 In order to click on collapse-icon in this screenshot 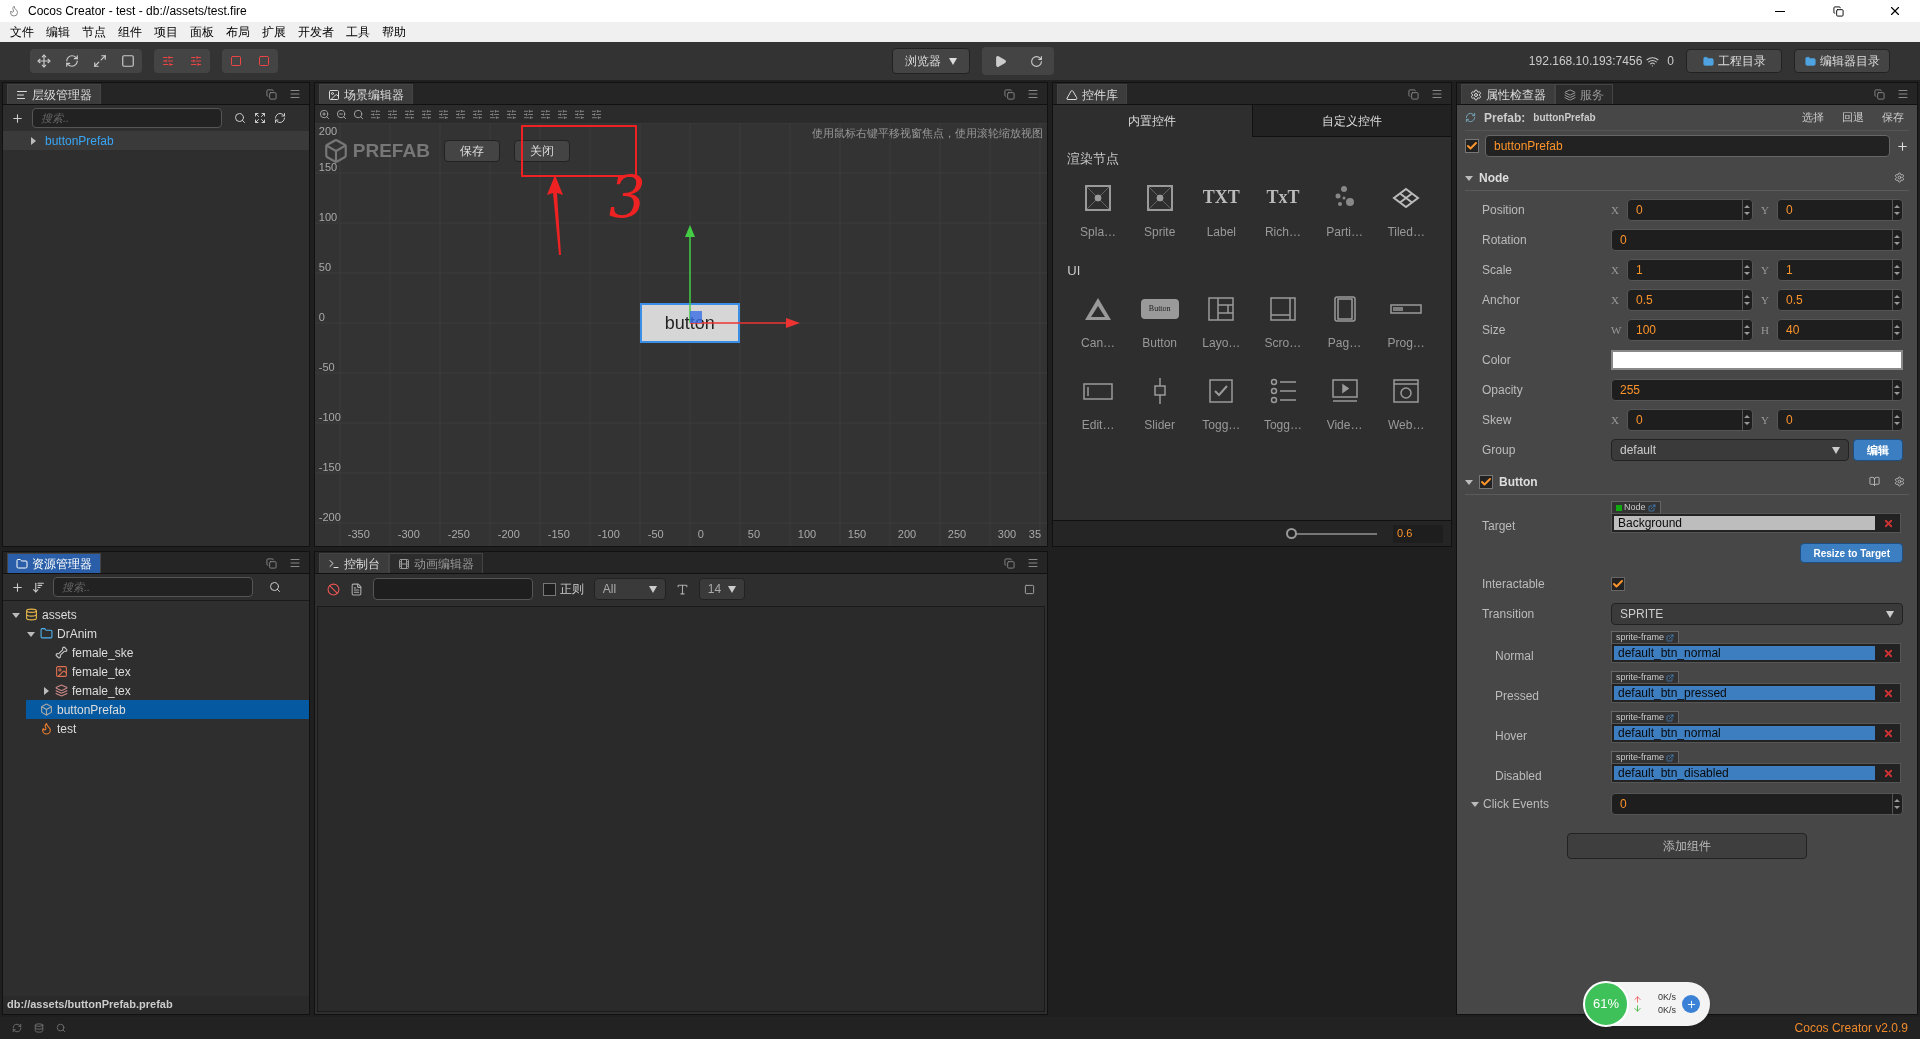, I will do `click(1030, 589)`.